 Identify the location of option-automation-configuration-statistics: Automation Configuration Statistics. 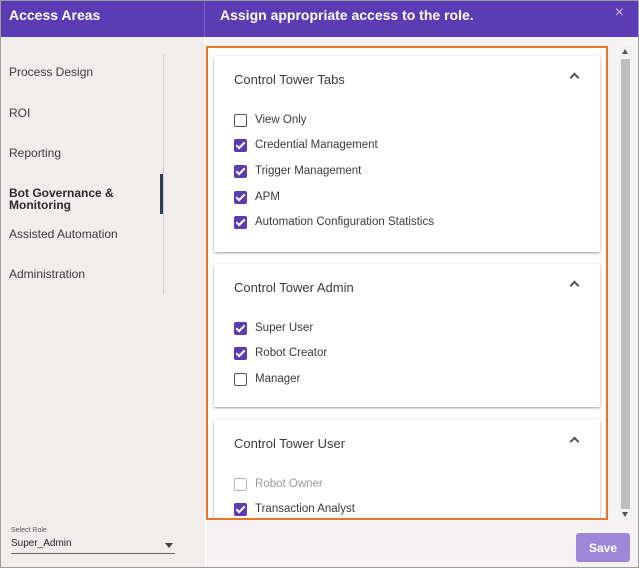
(334, 222).